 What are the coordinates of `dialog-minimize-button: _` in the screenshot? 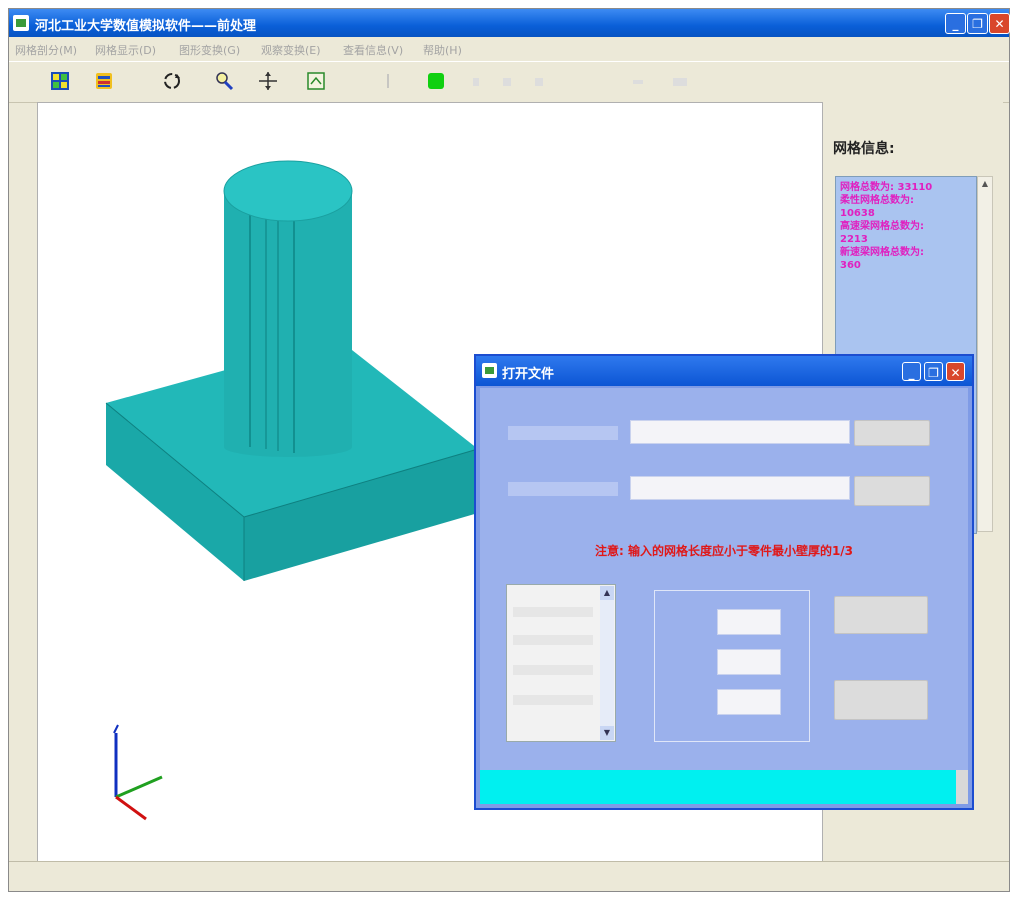 It's located at (911, 371).